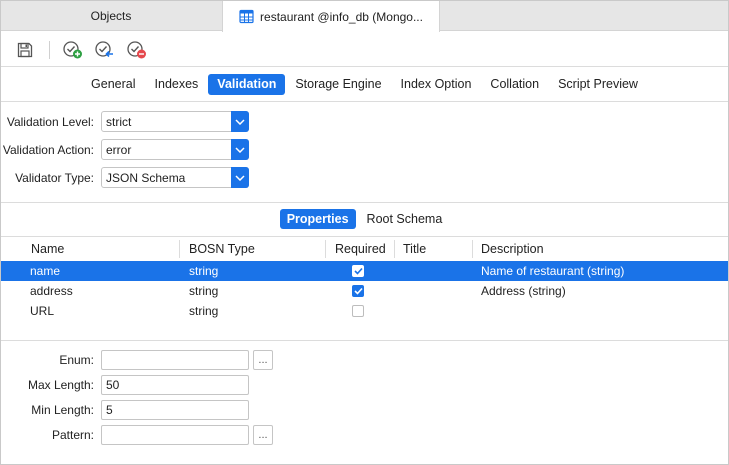 This screenshot has width=729, height=465. I want to click on add-validation-button, so click(73, 50).